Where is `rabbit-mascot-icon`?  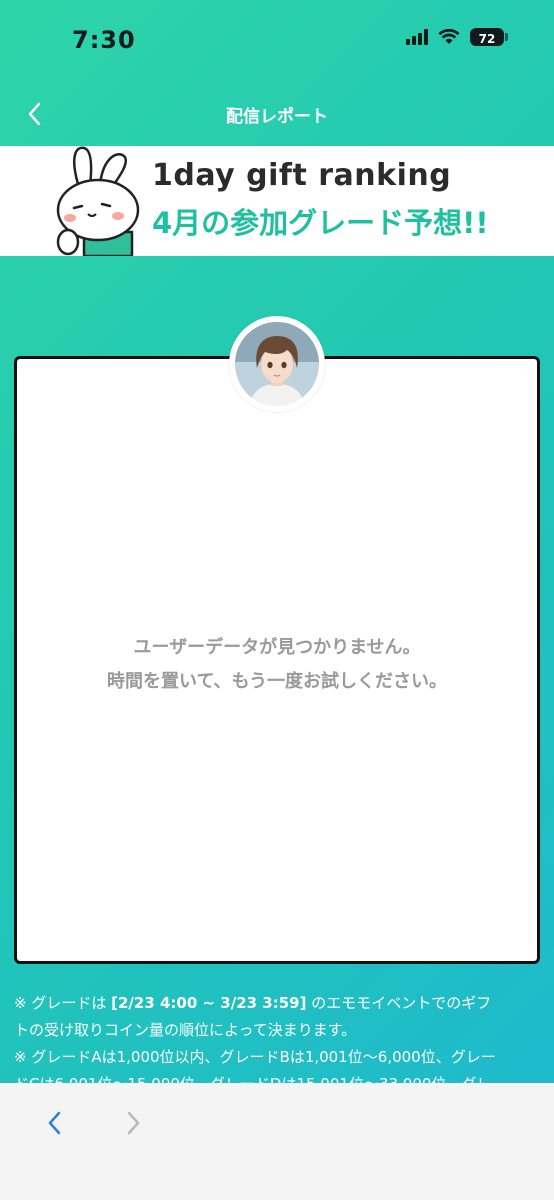 rabbit-mascot-icon is located at coordinates (98, 201).